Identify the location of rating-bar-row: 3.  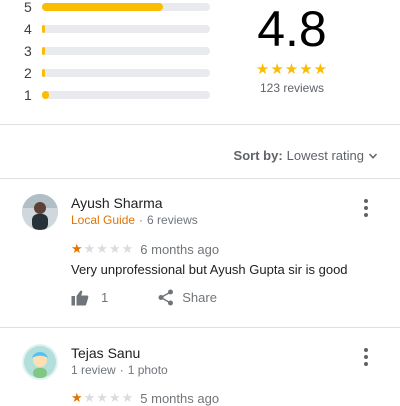
(119, 51).